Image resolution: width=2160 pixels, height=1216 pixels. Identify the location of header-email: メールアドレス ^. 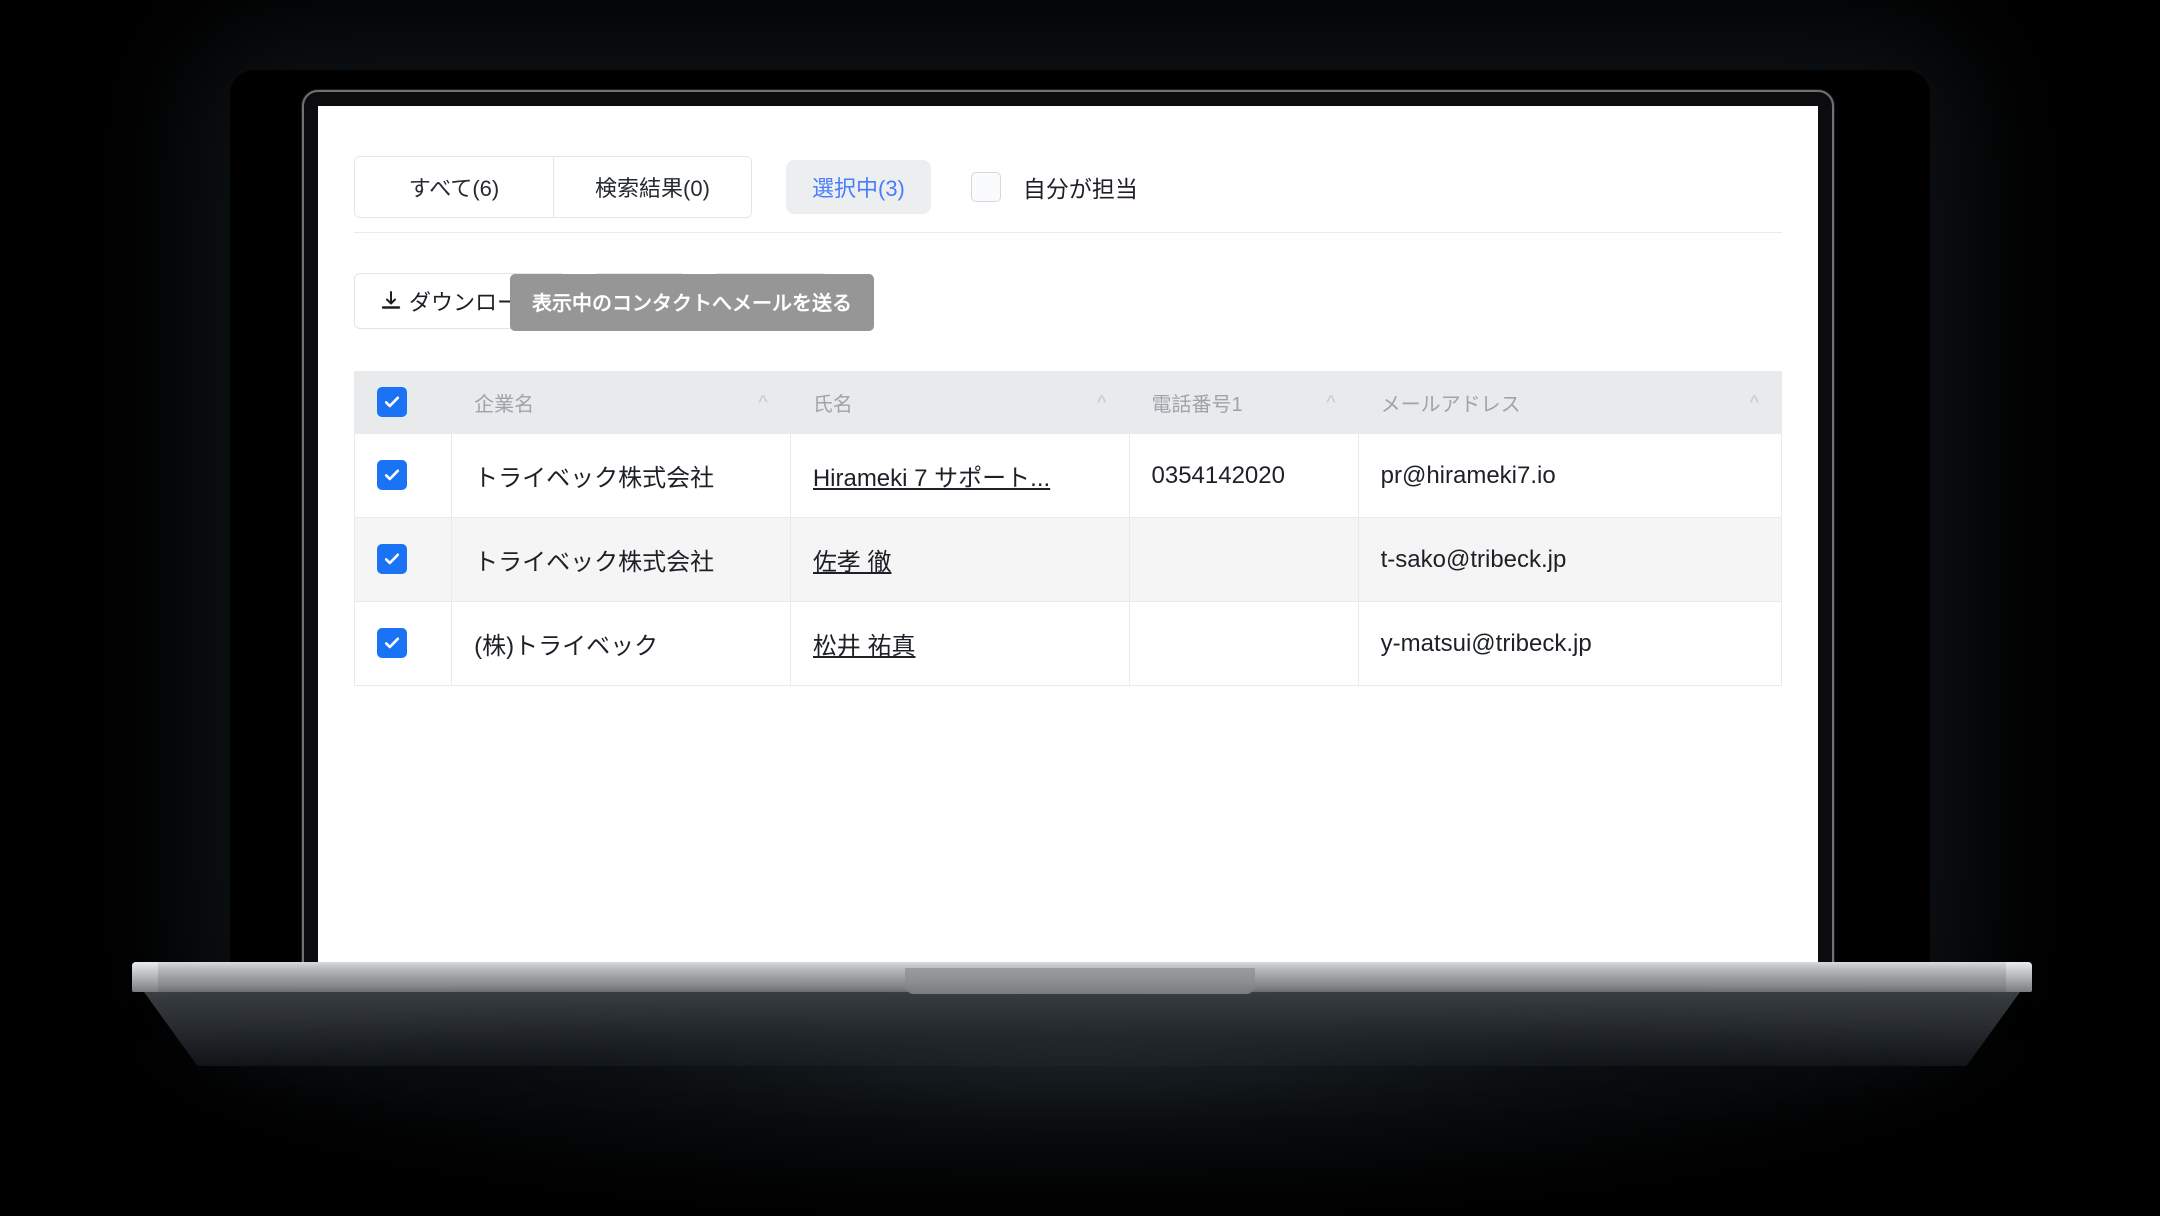
(1570, 402).